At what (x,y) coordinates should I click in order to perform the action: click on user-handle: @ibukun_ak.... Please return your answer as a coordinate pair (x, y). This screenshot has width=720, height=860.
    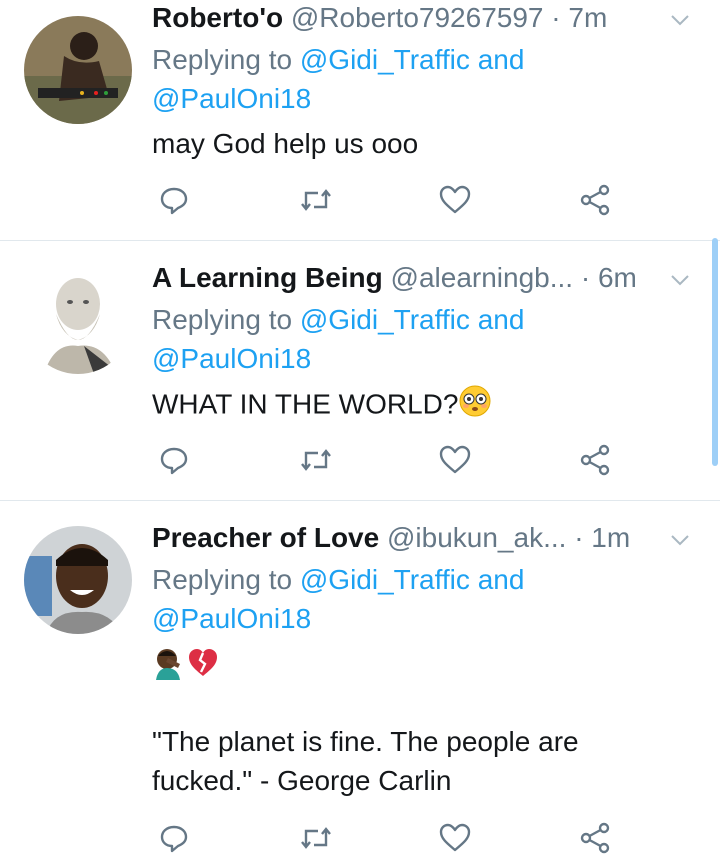
    Looking at the image, I should click on (476, 537).